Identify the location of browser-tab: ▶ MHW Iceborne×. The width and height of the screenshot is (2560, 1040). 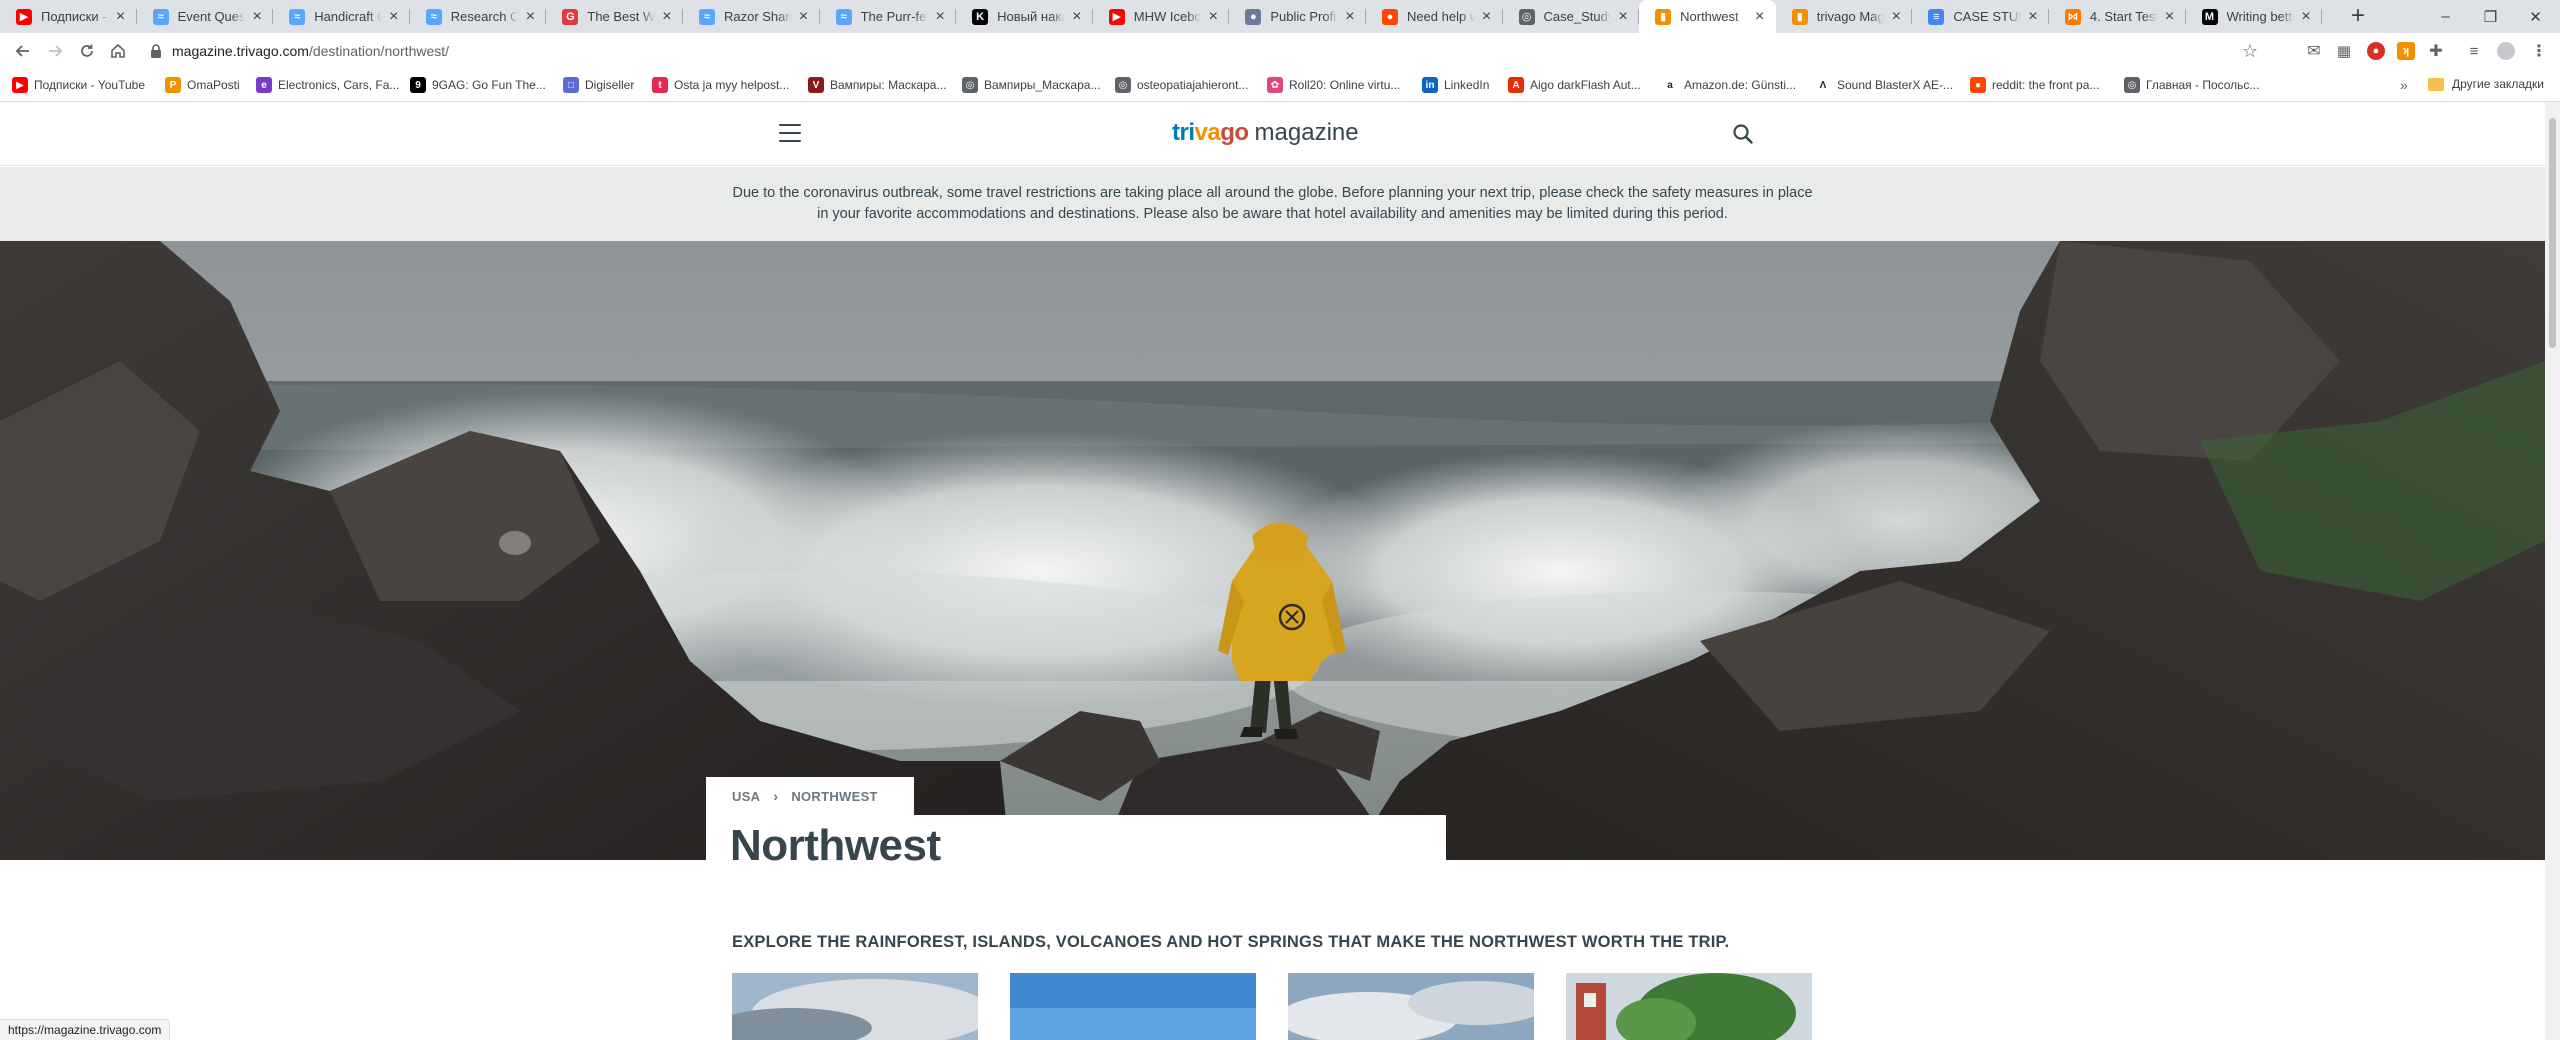
(1161, 16).